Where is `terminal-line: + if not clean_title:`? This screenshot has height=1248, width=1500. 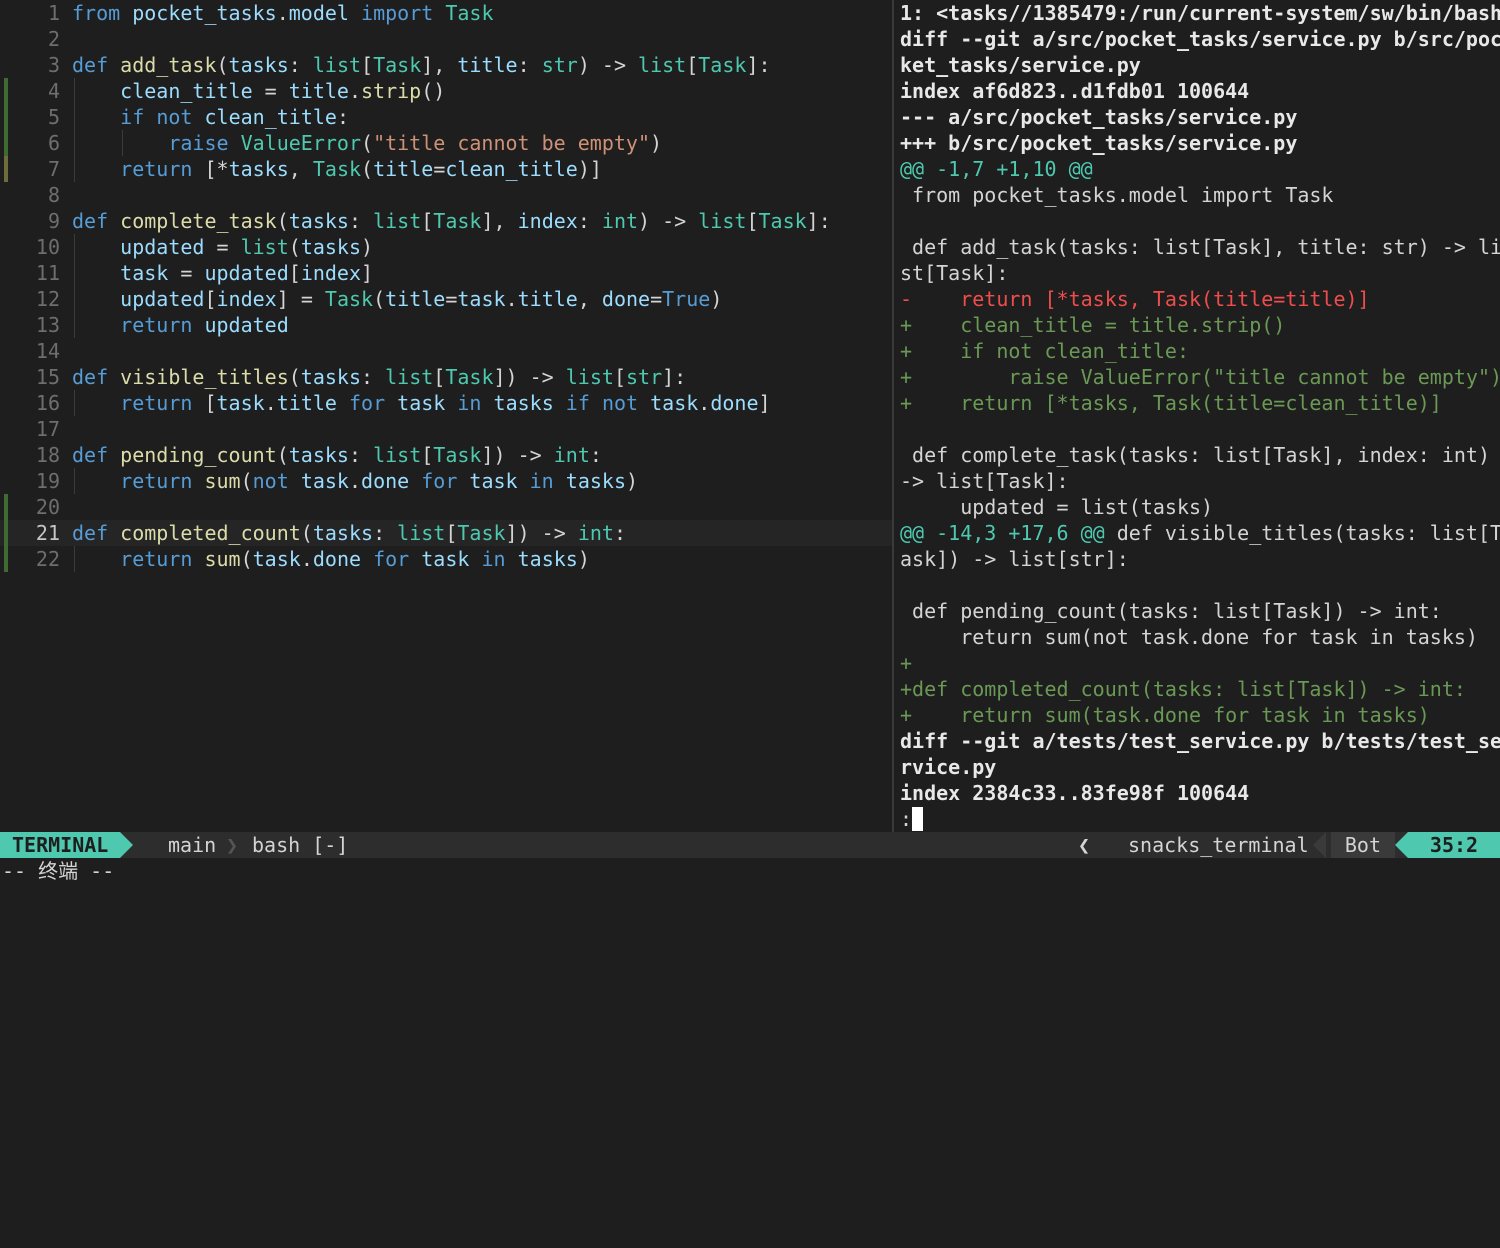 terminal-line: + if not clean_title: is located at coordinates (1044, 351).